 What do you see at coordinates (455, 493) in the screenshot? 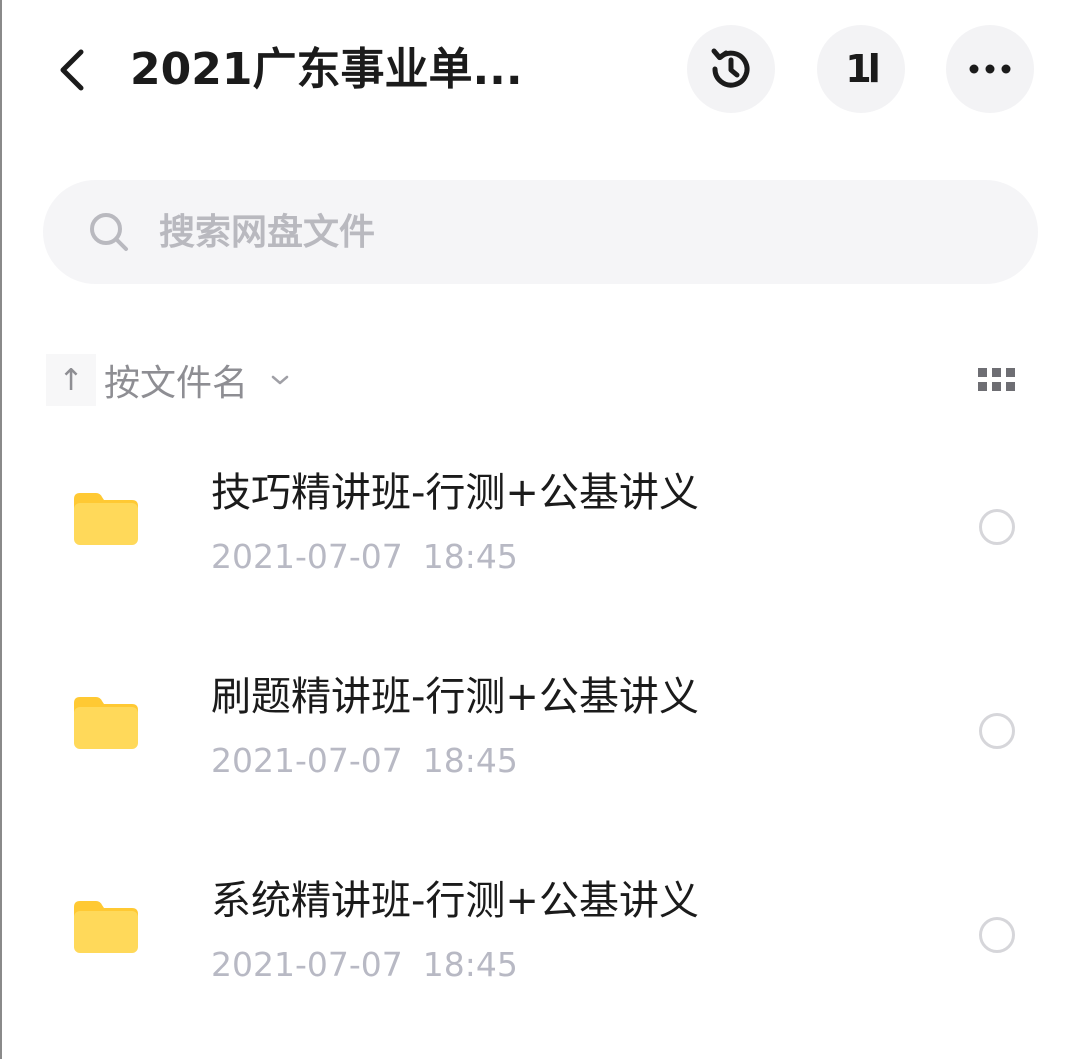
I see `file-name: 技巧精讲班-行测+公基讲义` at bounding box center [455, 493].